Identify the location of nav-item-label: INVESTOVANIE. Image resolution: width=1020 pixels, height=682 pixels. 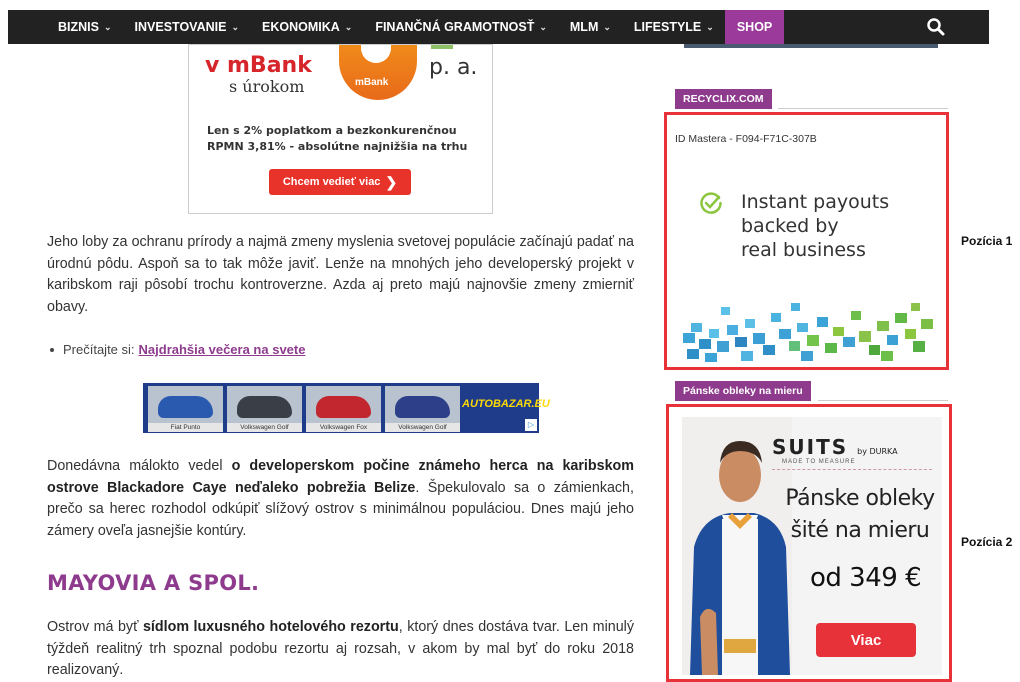
(180, 27).